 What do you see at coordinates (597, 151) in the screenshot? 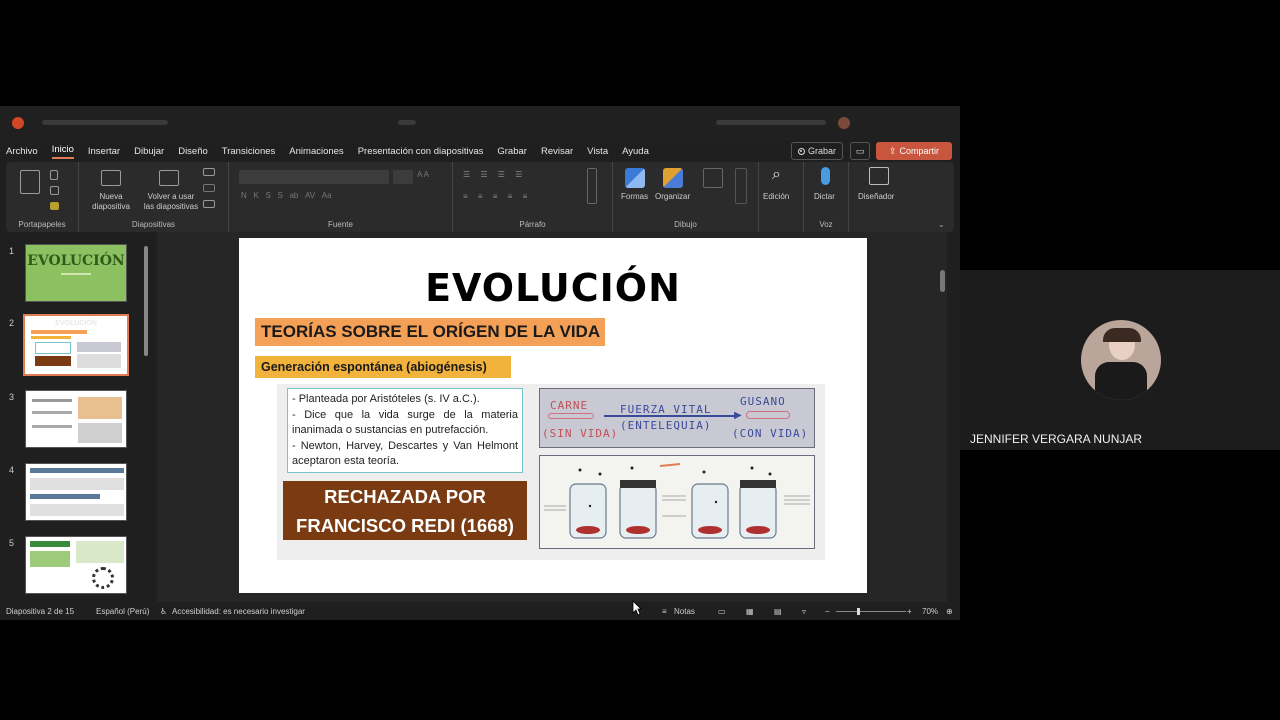
I see `tab-vista: Vista` at bounding box center [597, 151].